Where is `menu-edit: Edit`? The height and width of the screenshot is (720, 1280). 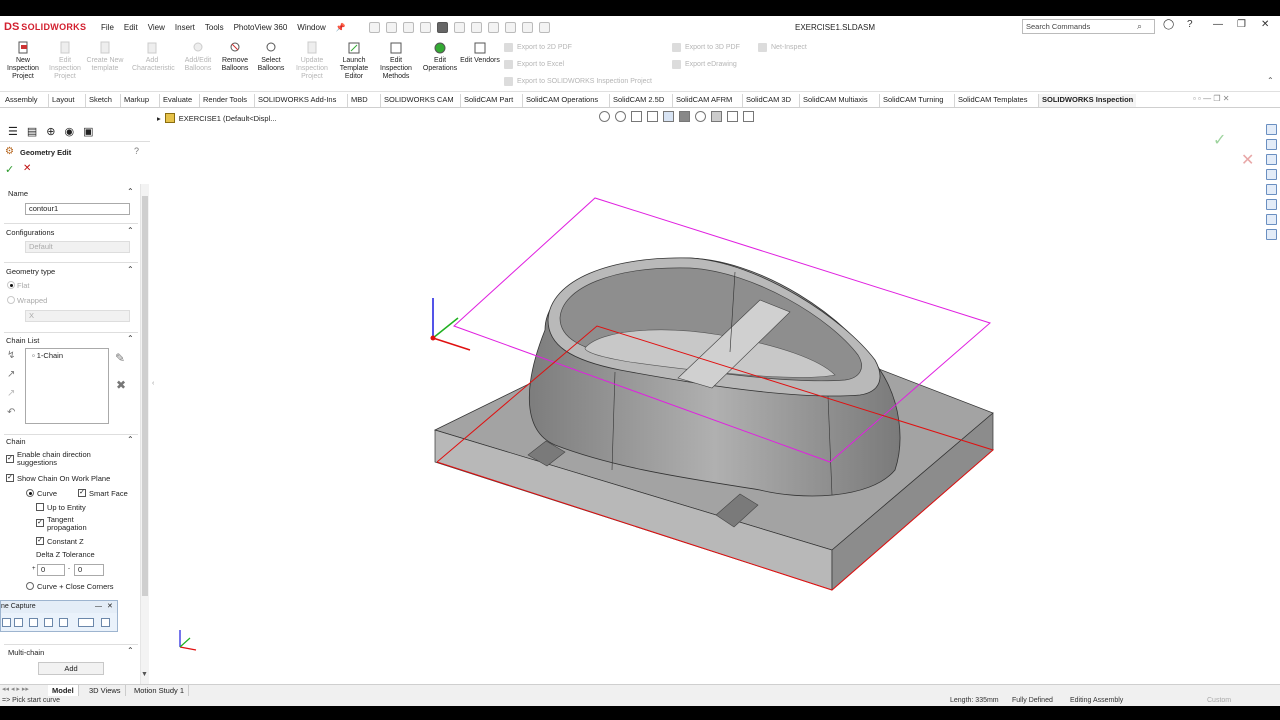 menu-edit: Edit is located at coordinates (131, 27).